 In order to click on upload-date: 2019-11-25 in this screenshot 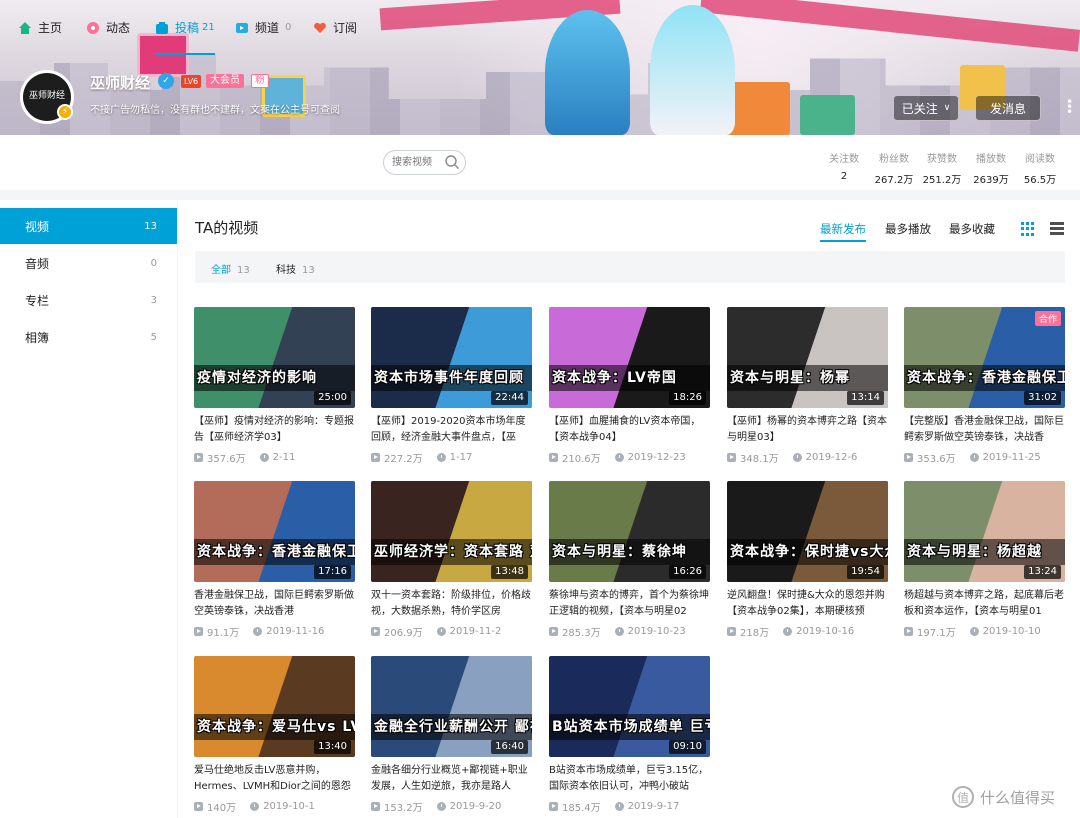, I will do `click(1011, 457)`.